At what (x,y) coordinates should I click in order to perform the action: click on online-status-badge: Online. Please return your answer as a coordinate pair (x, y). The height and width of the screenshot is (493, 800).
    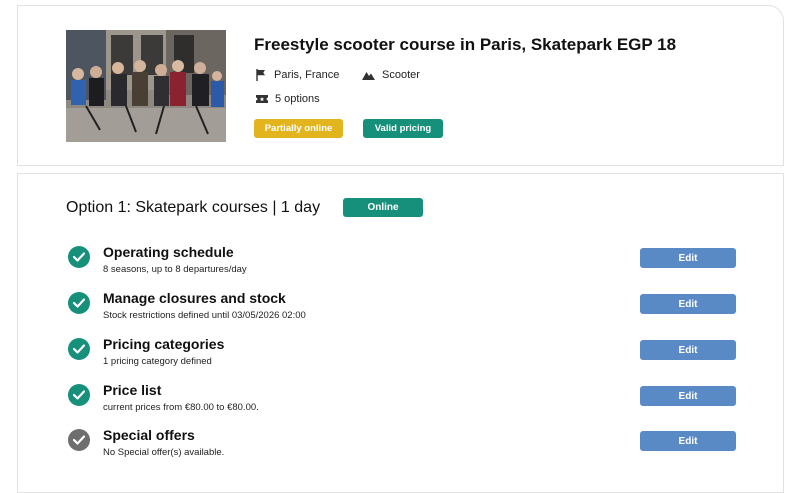
    Looking at the image, I should click on (383, 207).